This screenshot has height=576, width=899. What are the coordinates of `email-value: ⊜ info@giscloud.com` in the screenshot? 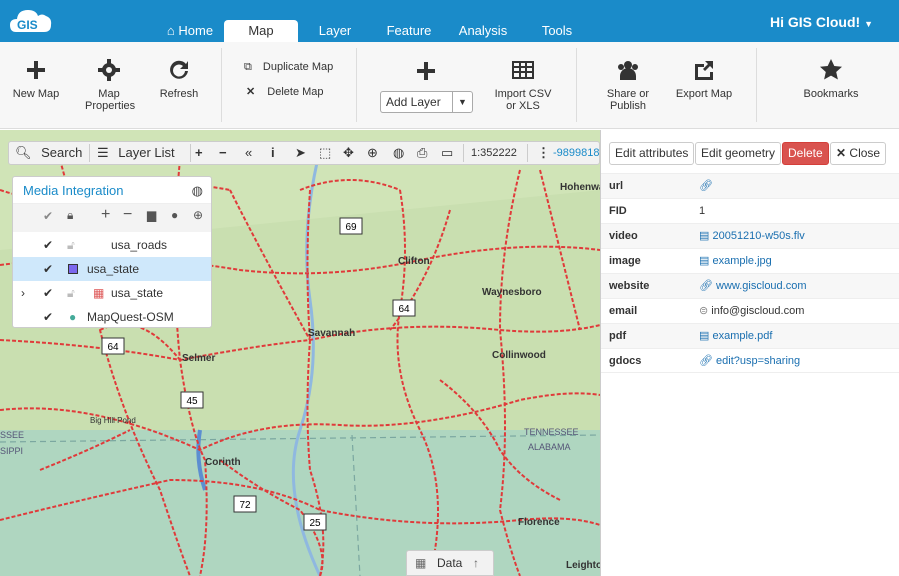 It's located at (751, 311).